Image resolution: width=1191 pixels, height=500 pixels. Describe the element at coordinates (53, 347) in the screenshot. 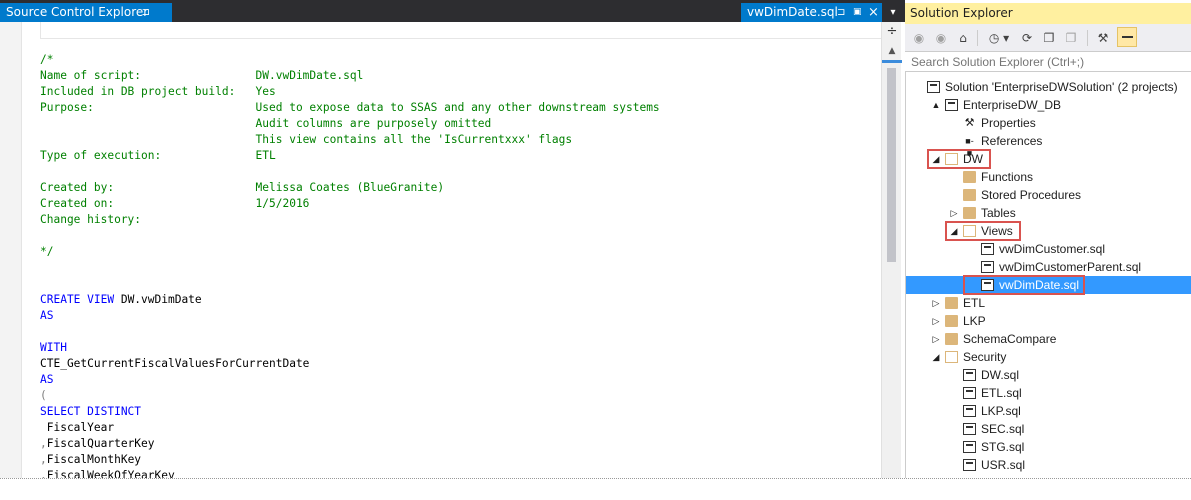

I see `code-line: WITH` at that location.